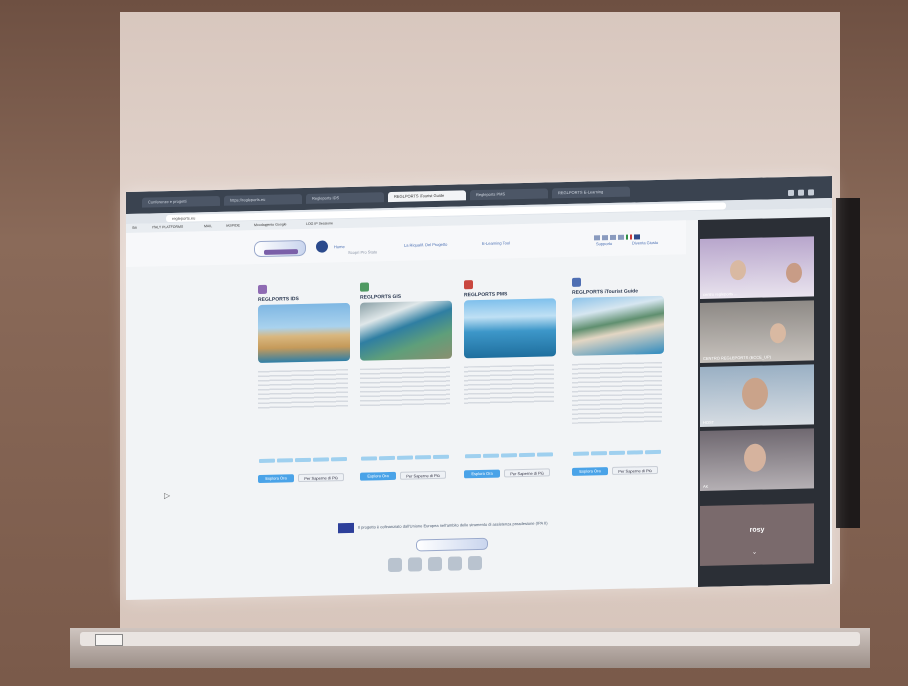  I want to click on itourist-icon, so click(576, 282).